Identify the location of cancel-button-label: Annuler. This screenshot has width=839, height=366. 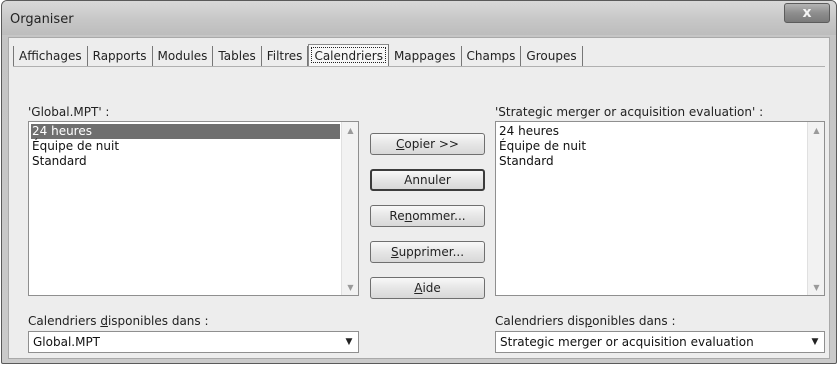
(427, 180).